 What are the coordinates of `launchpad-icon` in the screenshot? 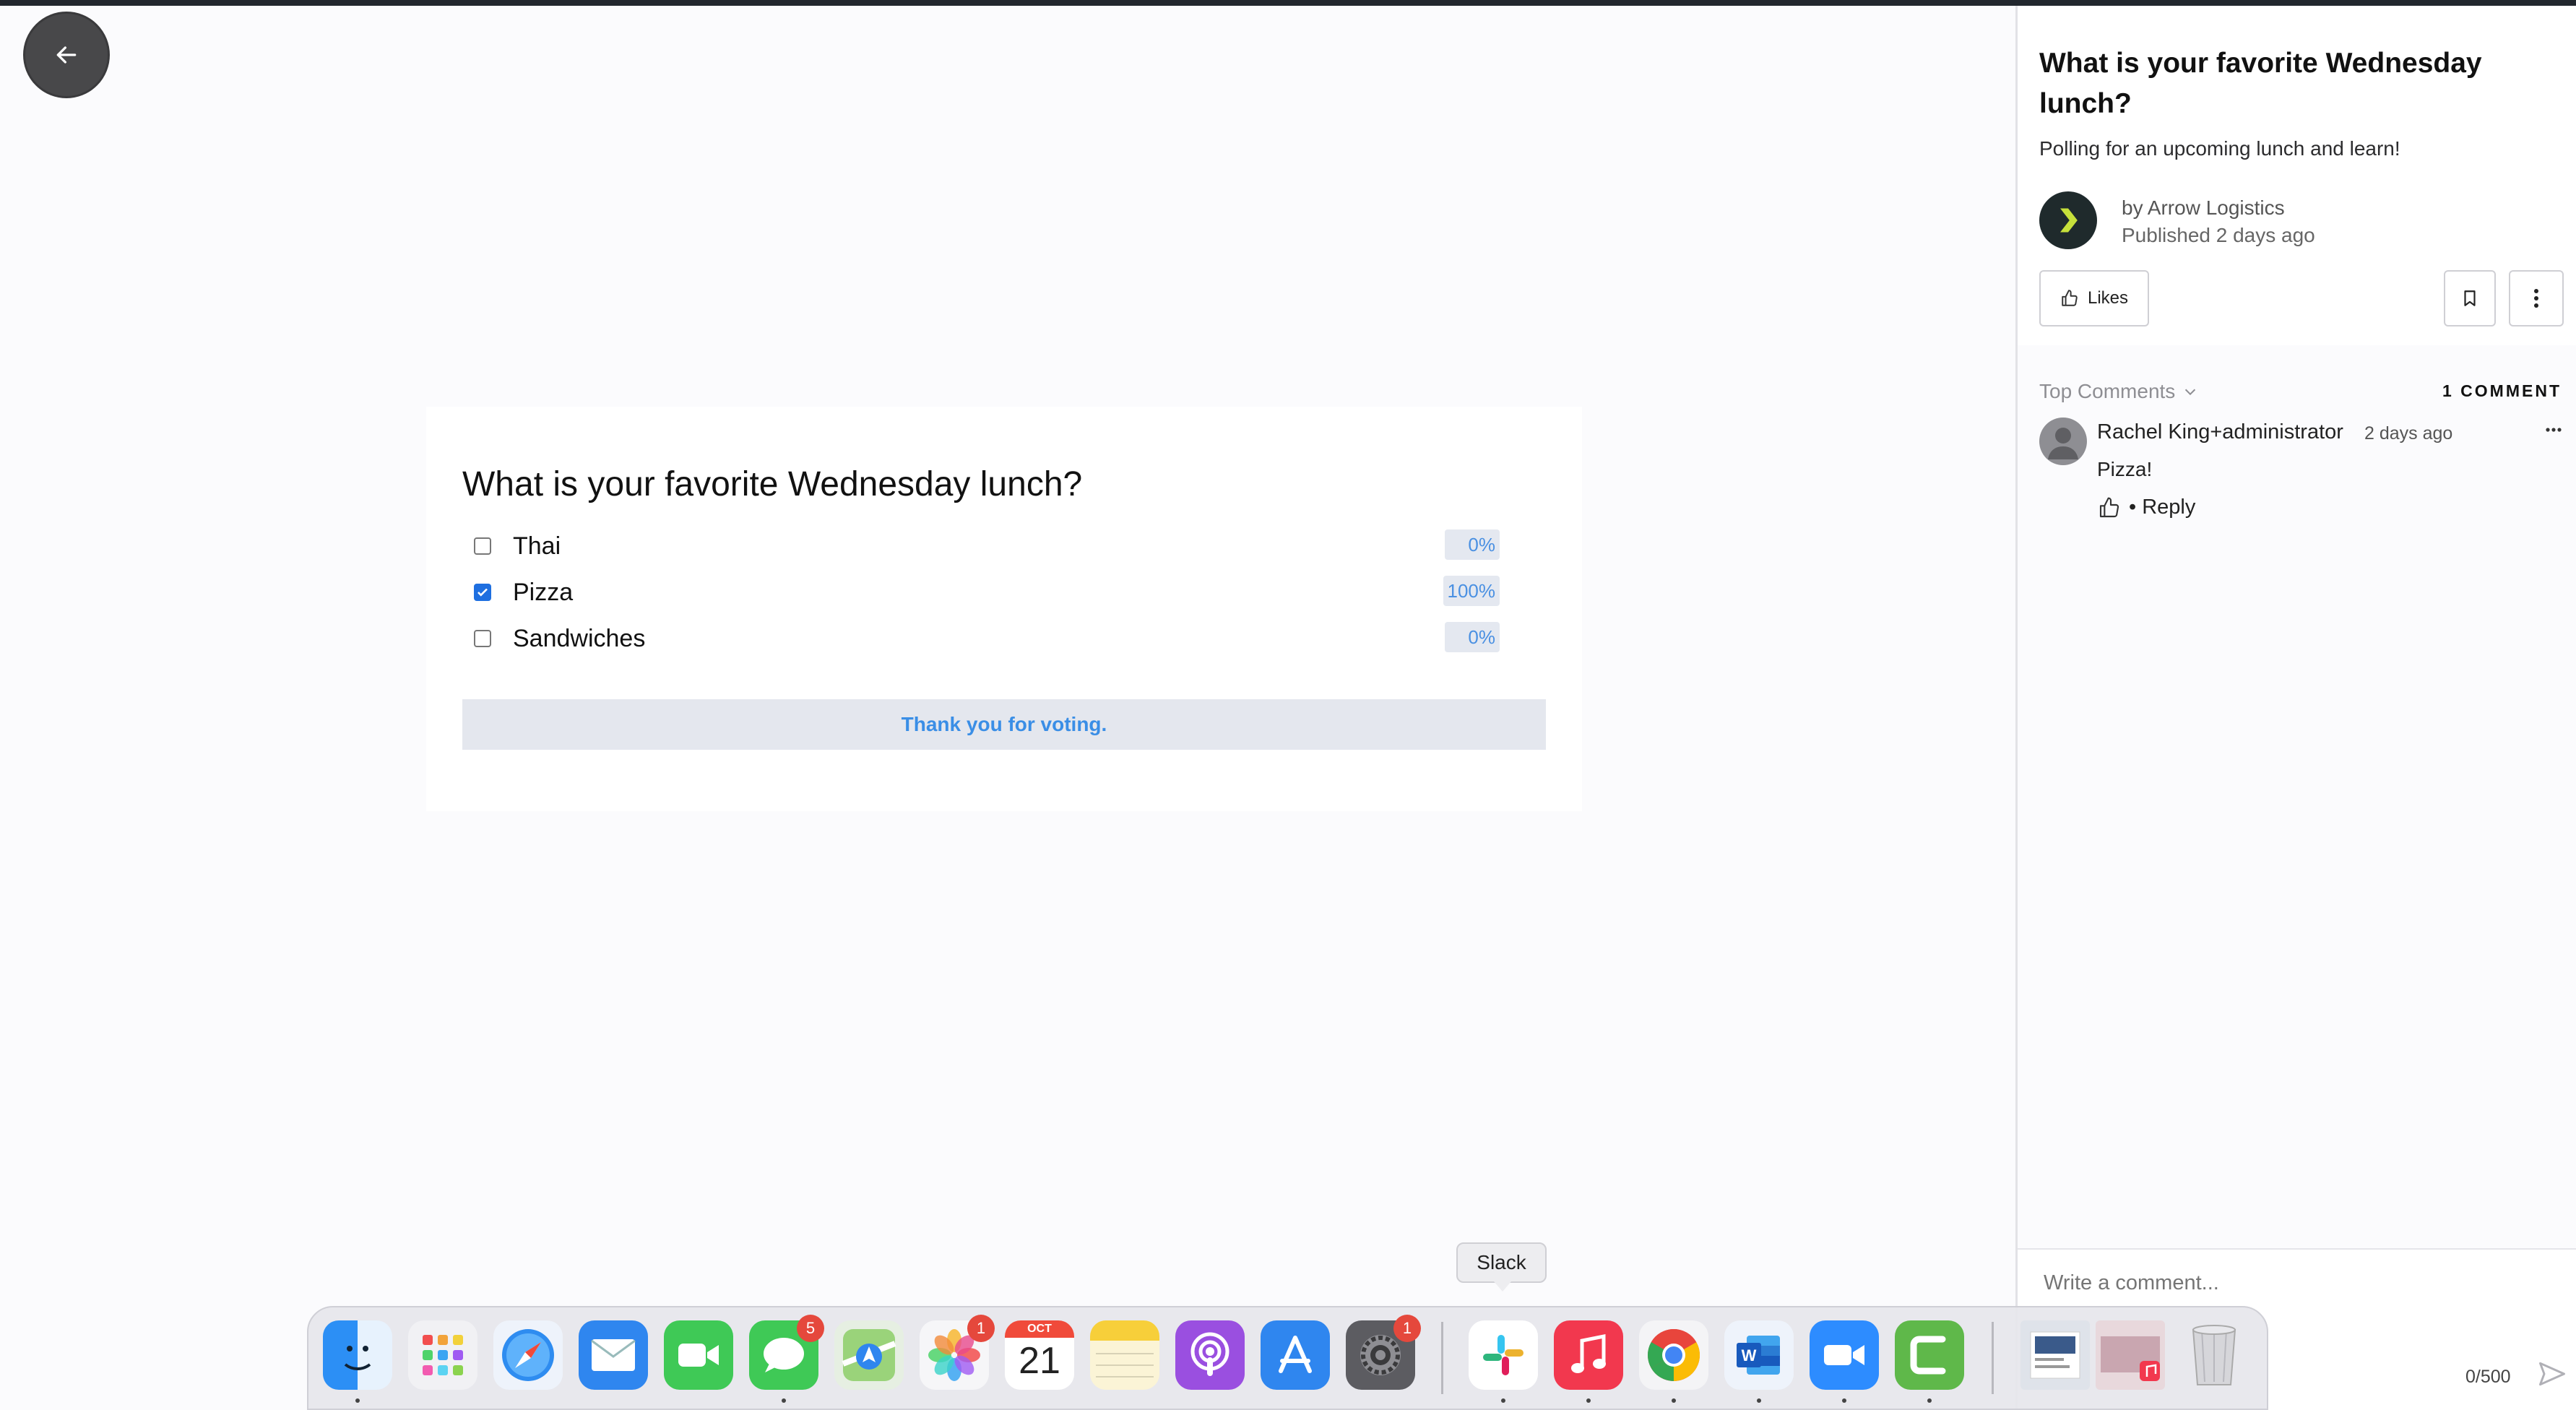 It's located at (442, 1355).